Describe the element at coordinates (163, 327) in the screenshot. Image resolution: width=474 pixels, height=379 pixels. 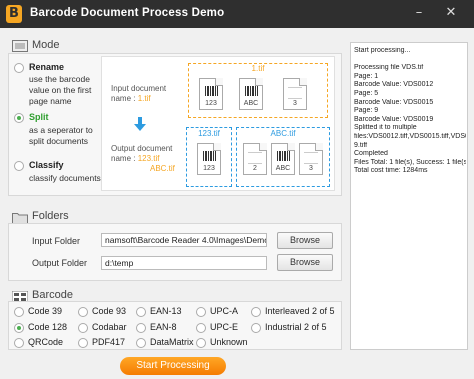
I see `barcode-type-label: EAN-8` at that location.